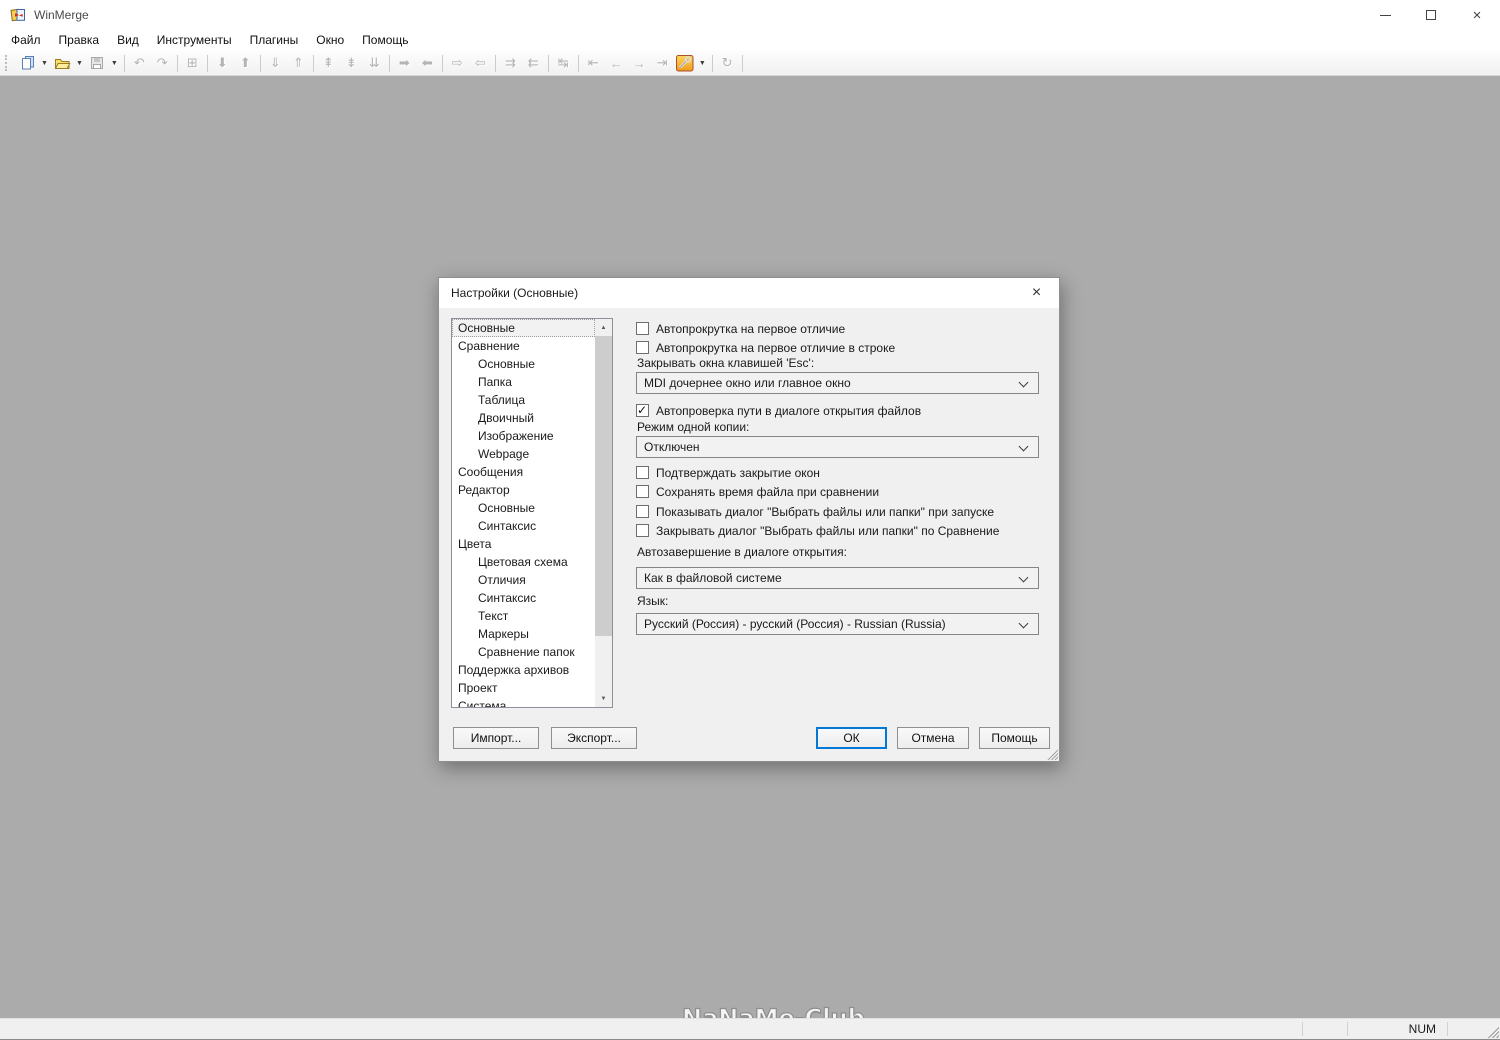 Image resolution: width=1500 pixels, height=1040 pixels. I want to click on tree-item-compare-webpage: Webpage, so click(523, 454).